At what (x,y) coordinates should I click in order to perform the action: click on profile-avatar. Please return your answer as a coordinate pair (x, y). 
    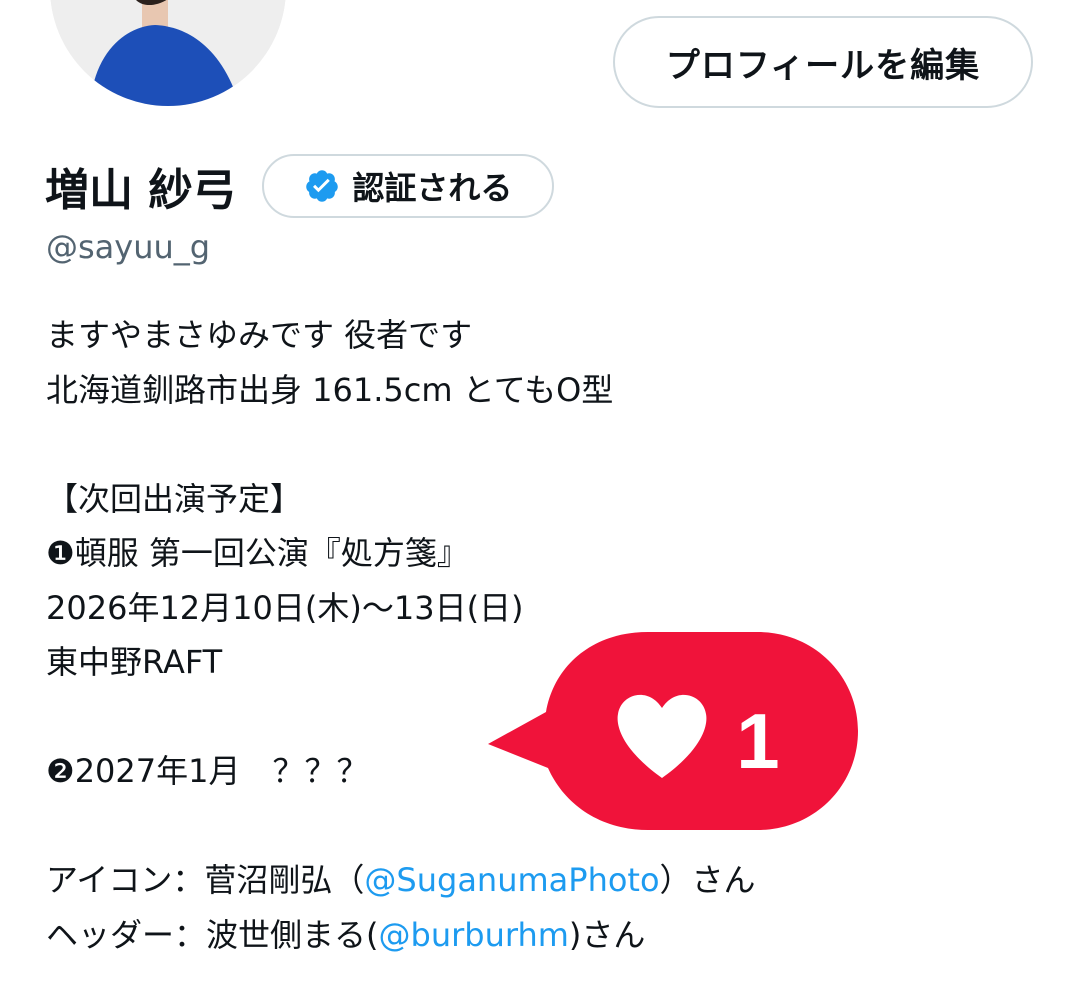
    Looking at the image, I should click on (168, 53).